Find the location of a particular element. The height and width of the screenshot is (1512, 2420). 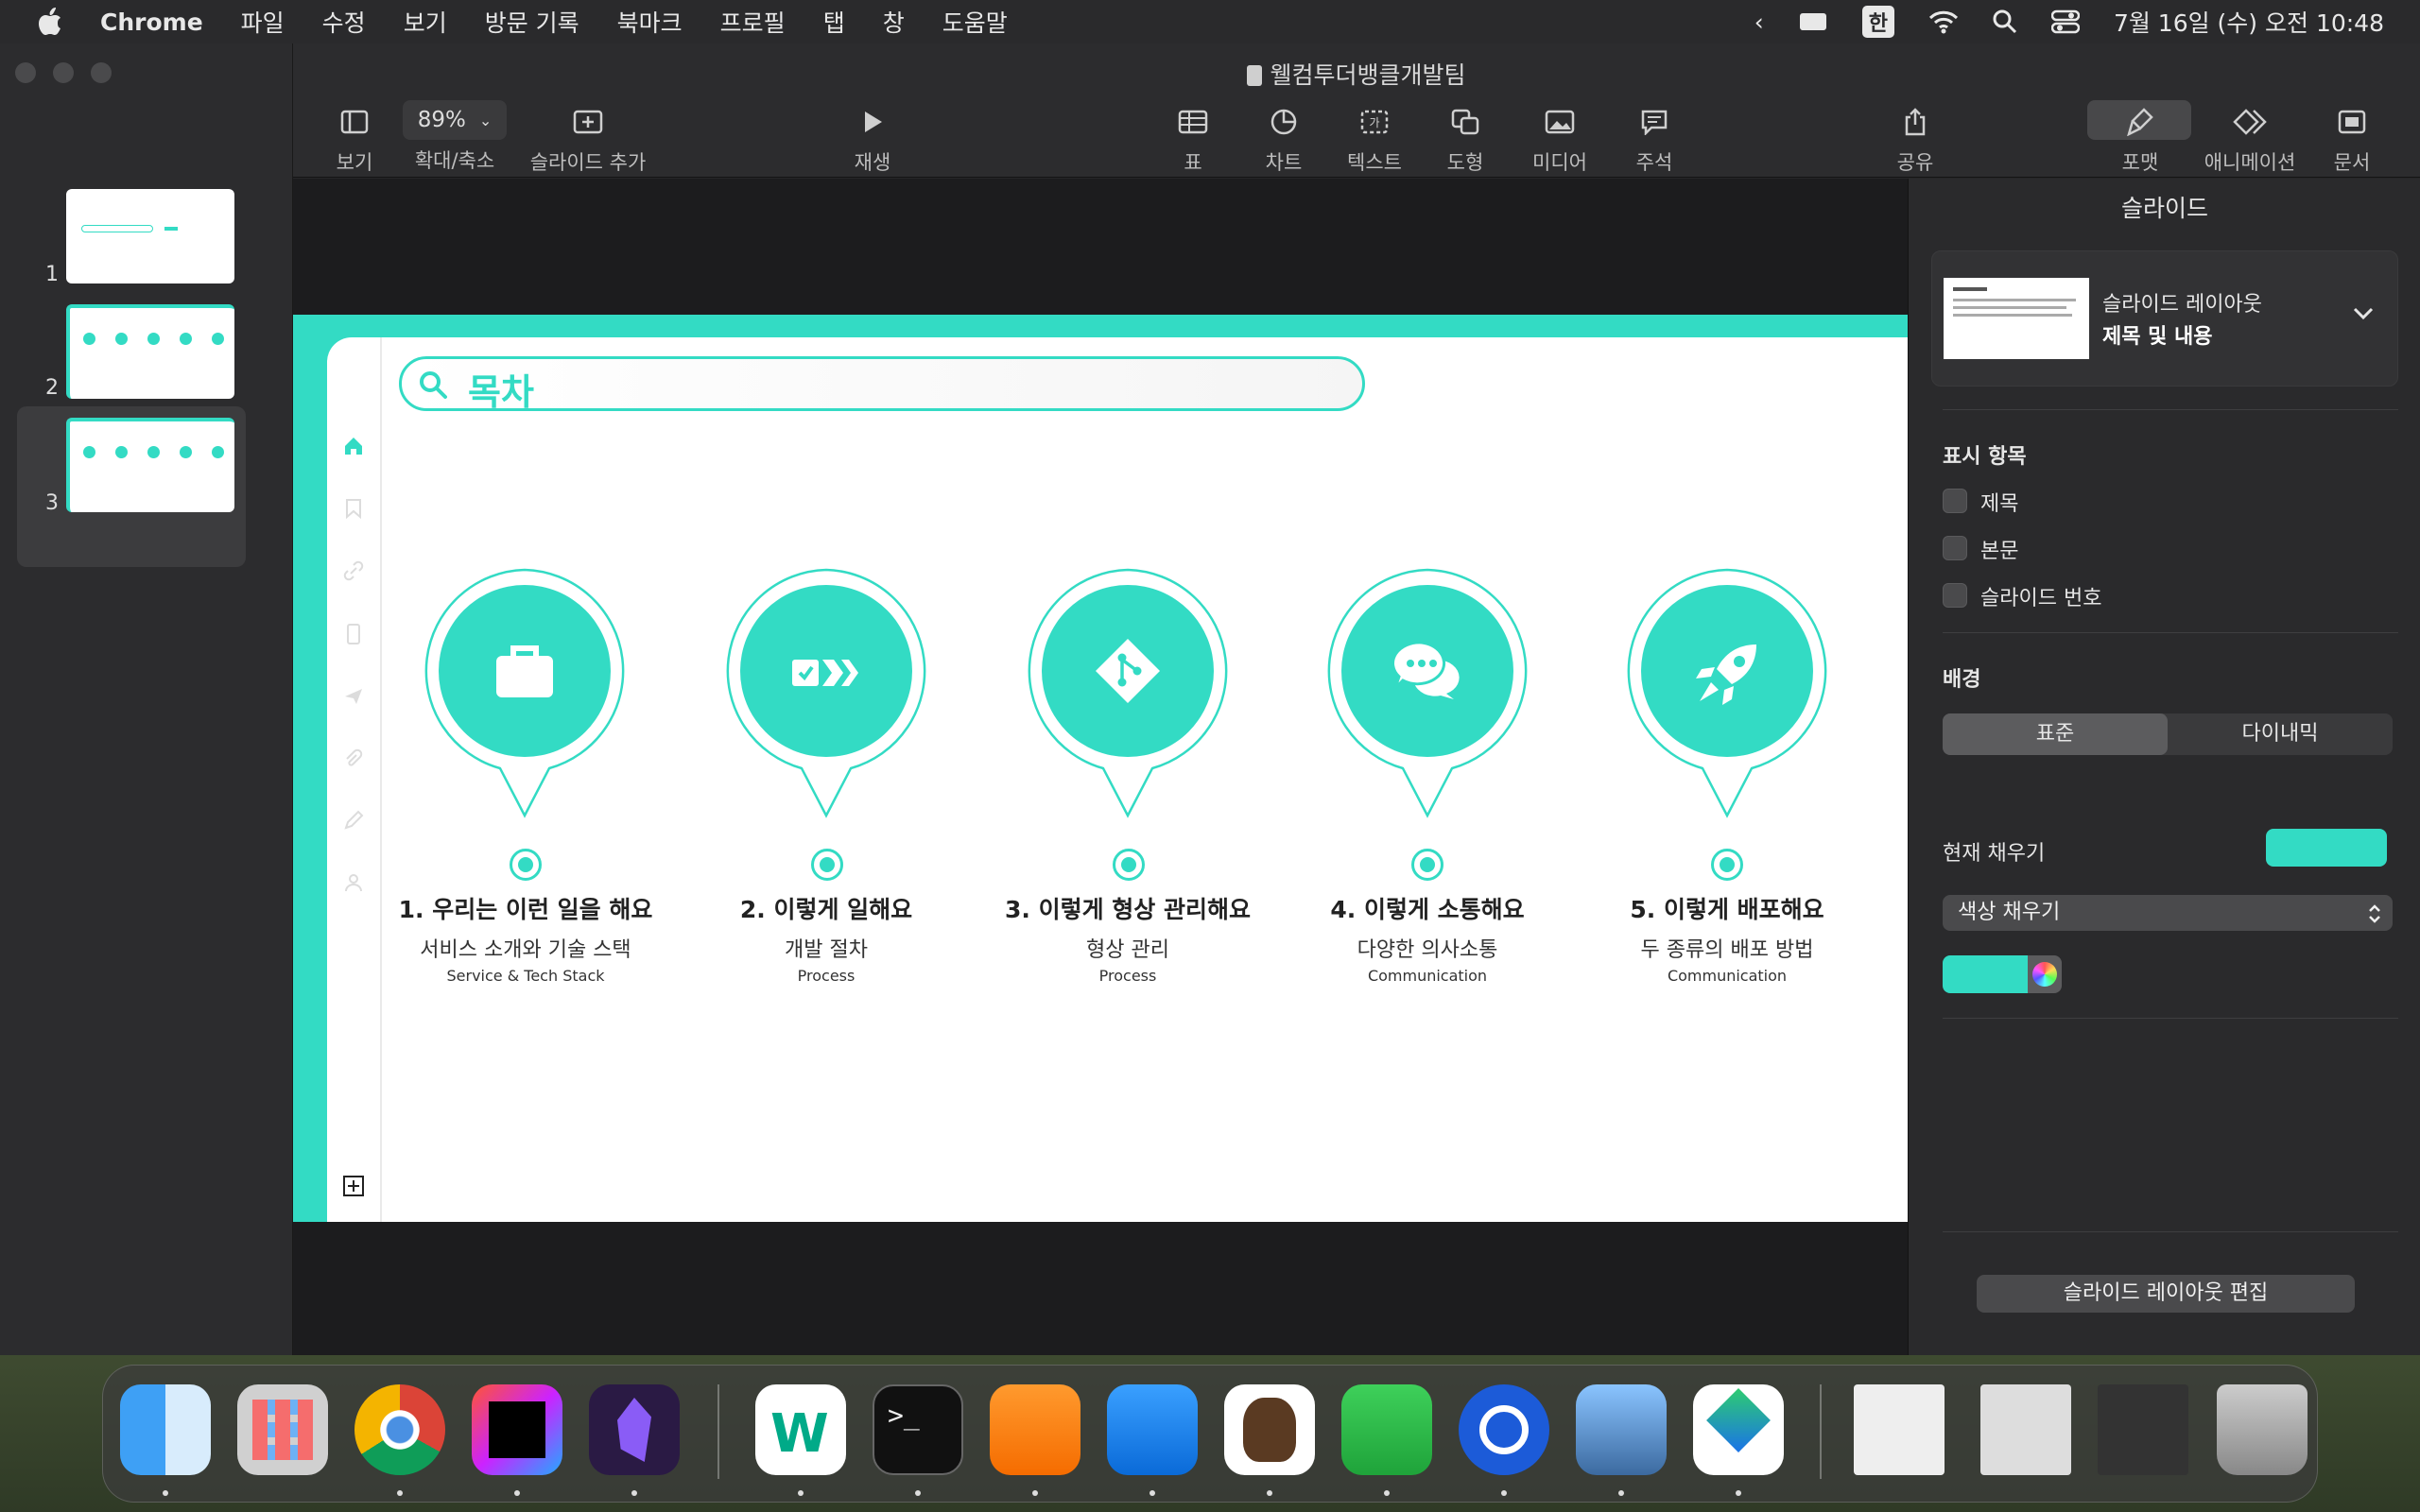

section-2-english: Process is located at coordinates (826, 976).